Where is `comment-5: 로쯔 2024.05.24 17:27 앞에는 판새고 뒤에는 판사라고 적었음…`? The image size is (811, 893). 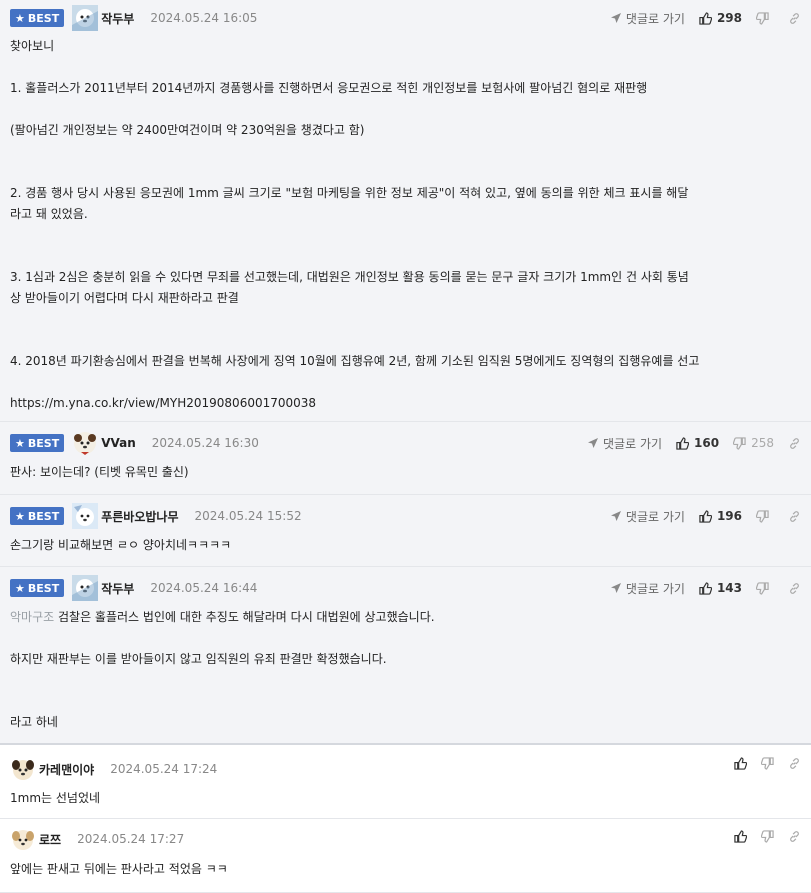 comment-5: 로쯔 2024.05.24 17:27 앞에는 판새고 뒤에는 판사라고 적었음… is located at coordinates (405, 856).